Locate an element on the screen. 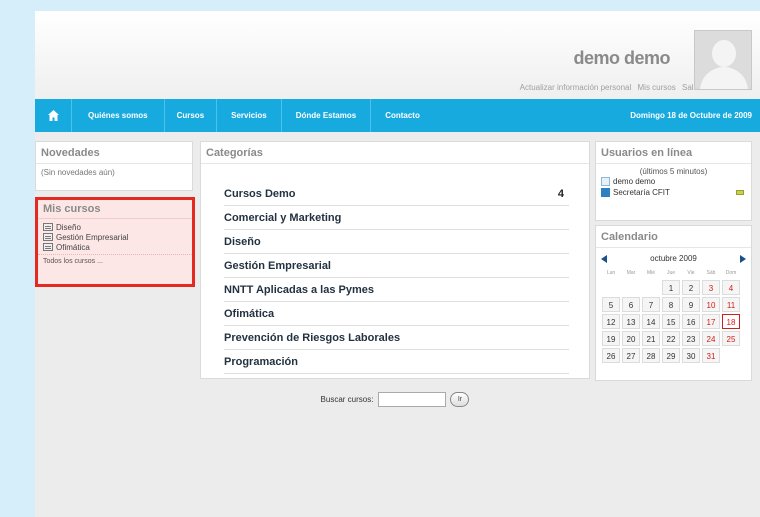 This screenshot has height=517, width=760. calendar-day: 18 is located at coordinates (731, 321).